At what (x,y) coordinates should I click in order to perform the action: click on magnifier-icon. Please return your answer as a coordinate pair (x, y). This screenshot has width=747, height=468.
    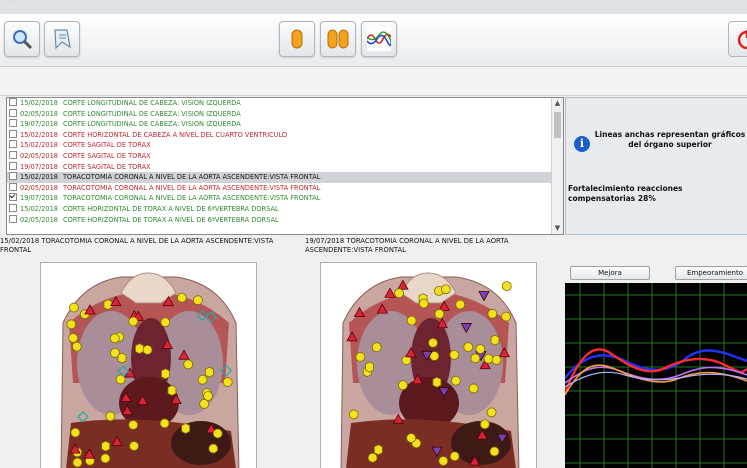
    Looking at the image, I should click on (23, 40).